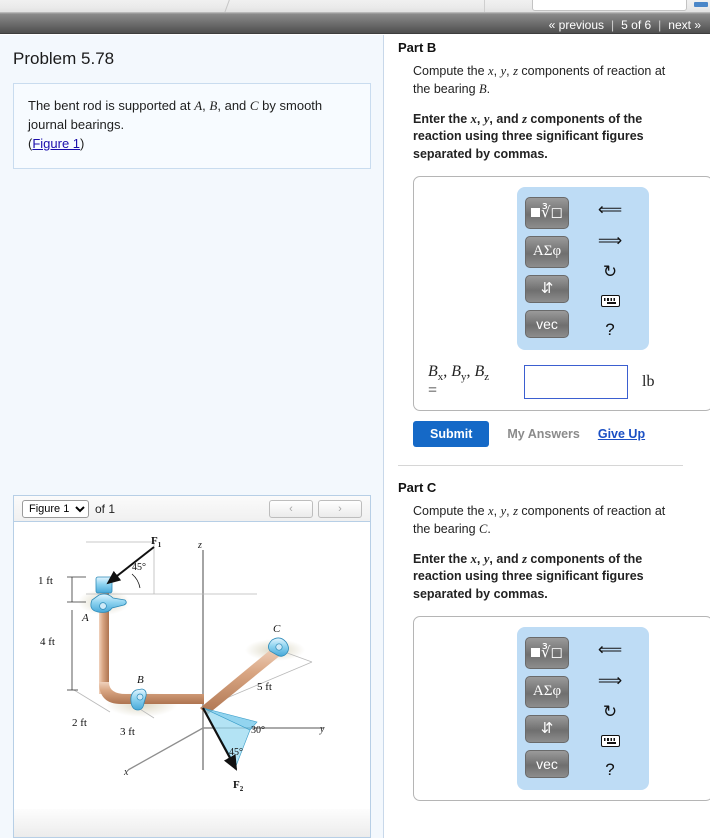 This screenshot has width=710, height=838. What do you see at coordinates (480, 118) in the screenshot?
I see `part-b-instr-comma-1: ,` at bounding box center [480, 118].